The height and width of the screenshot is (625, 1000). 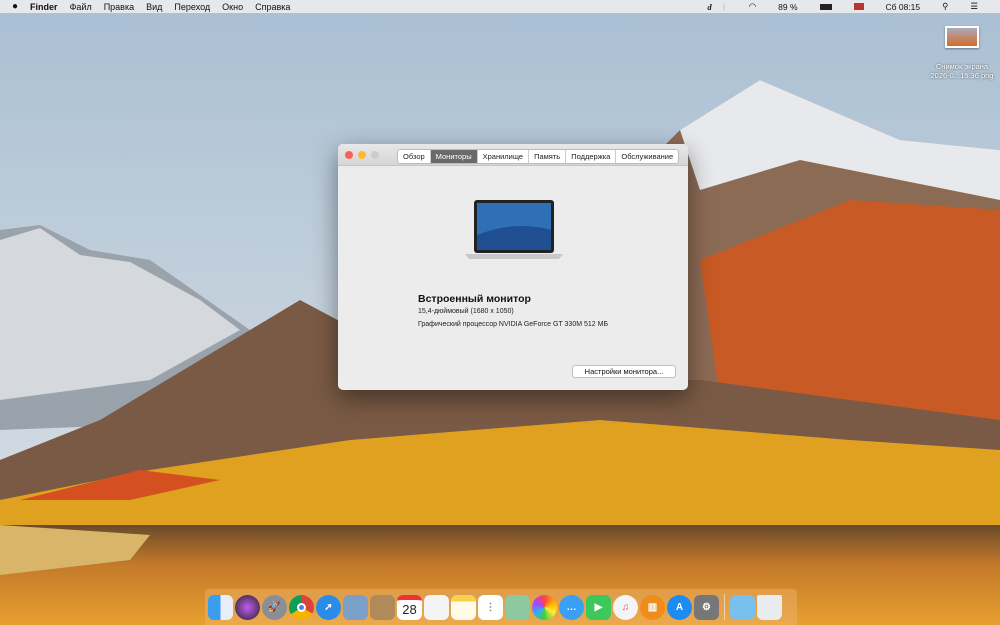 I want to click on dock-notes-icon, so click(x=463, y=607).